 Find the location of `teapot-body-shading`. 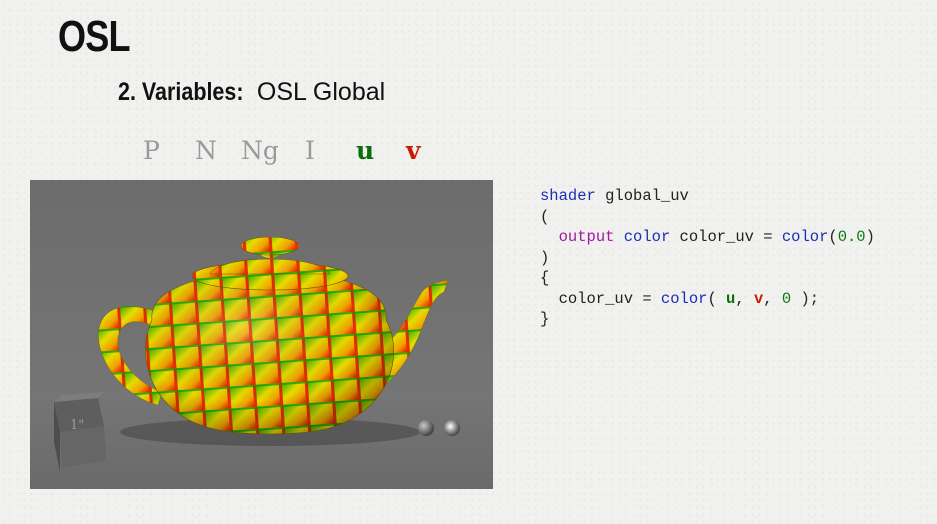

teapot-body-shading is located at coordinates (269, 353).